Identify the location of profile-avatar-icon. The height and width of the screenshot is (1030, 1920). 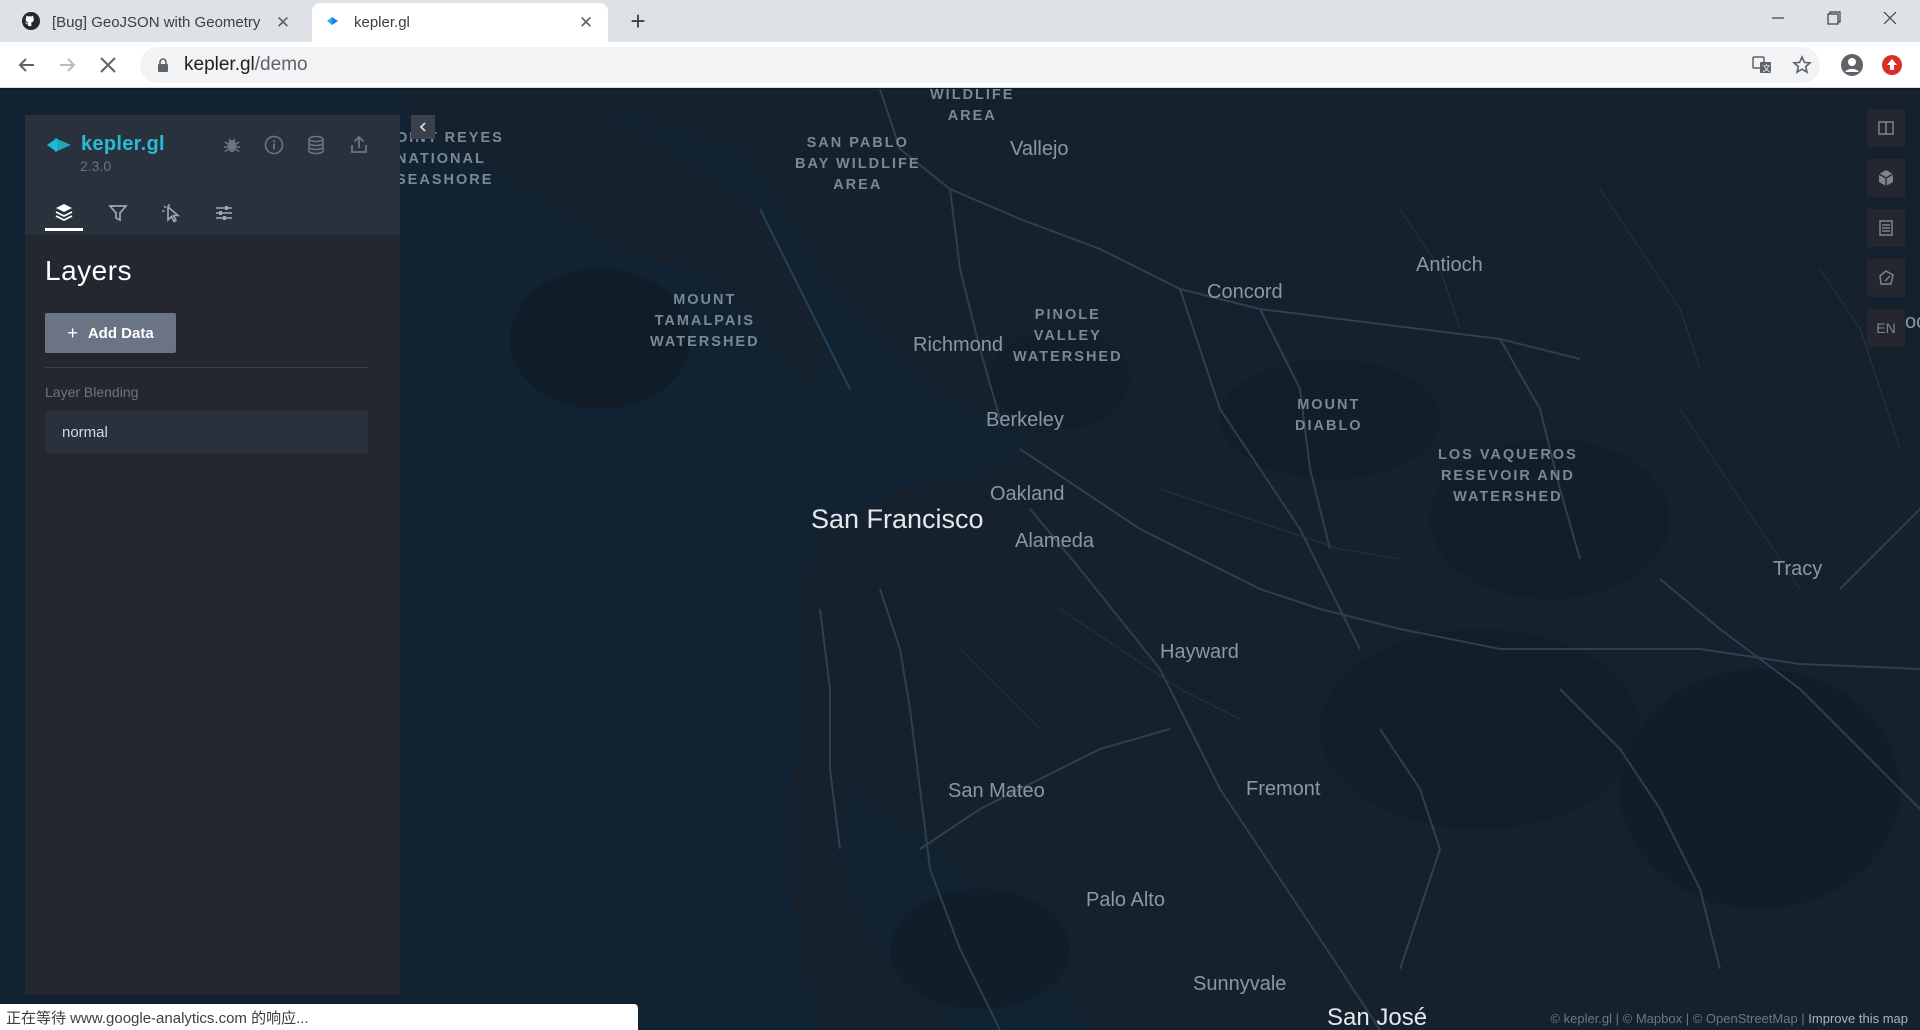
(1852, 65).